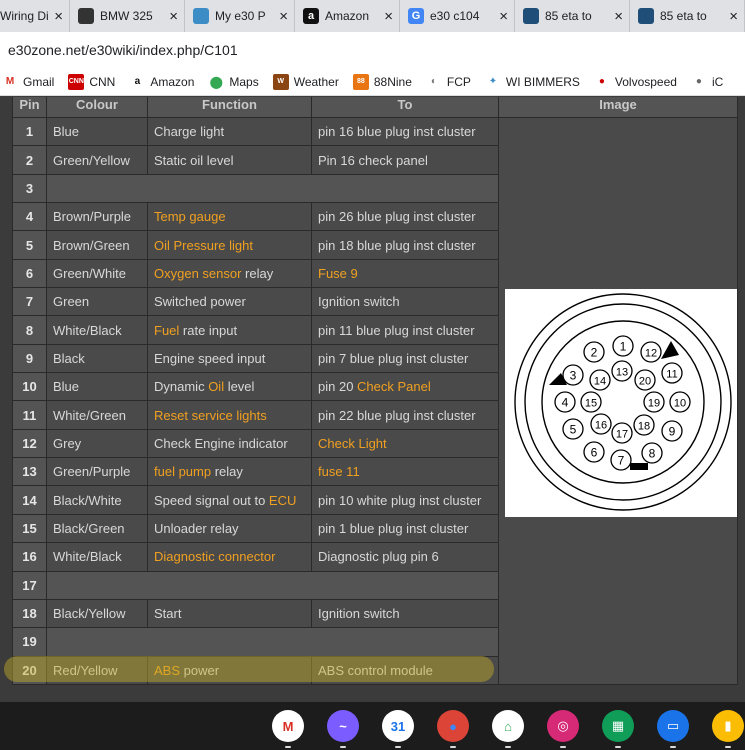 This screenshot has width=745, height=750. I want to click on bookmark-item: 88 88Nine, so click(382, 81).